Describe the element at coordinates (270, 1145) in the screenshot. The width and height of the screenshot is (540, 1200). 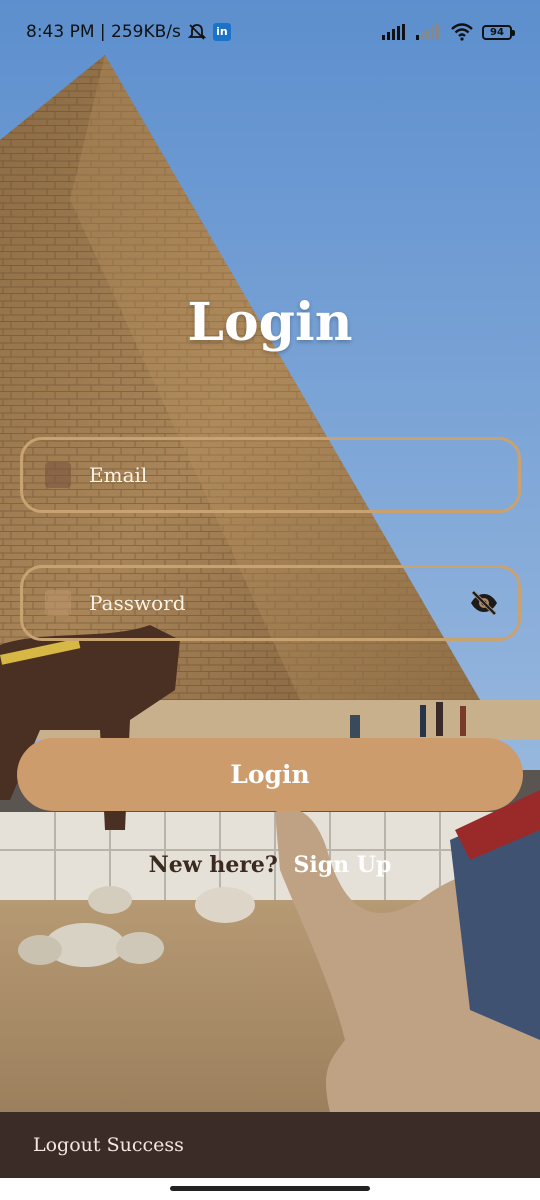
I see `snackbar: Logout Success` at that location.